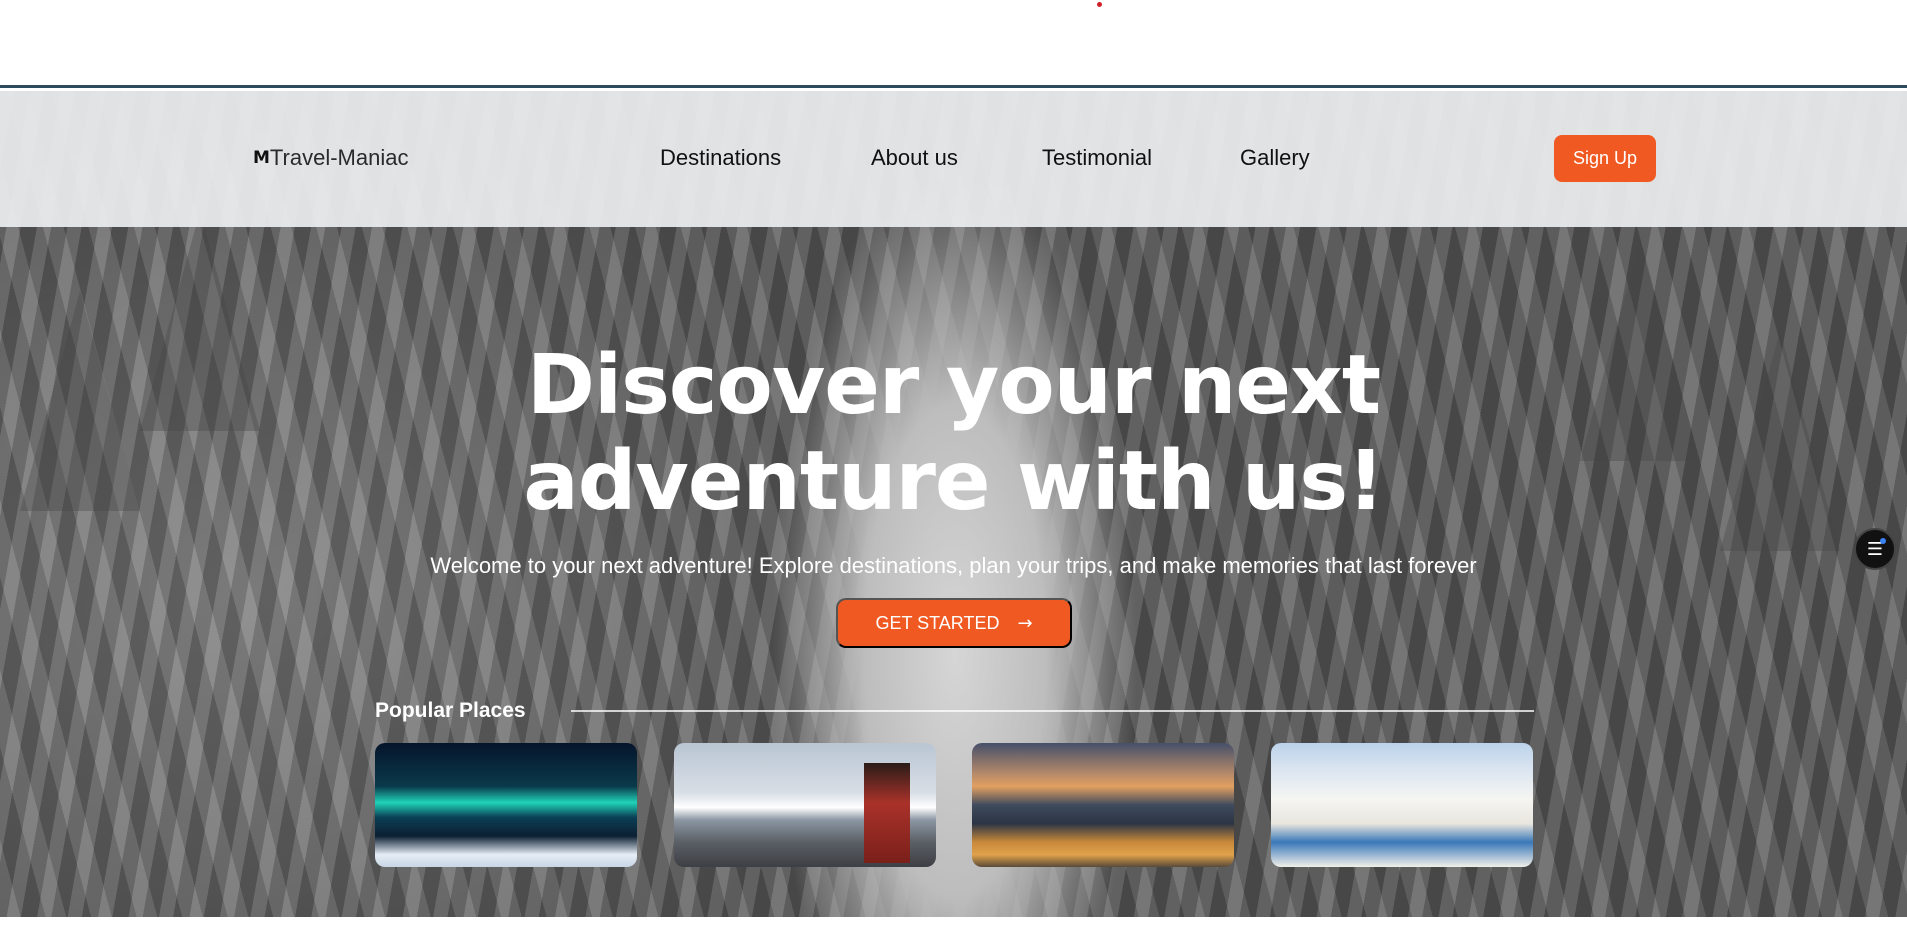  I want to click on brand-name: Travel-Maniac, so click(339, 157).